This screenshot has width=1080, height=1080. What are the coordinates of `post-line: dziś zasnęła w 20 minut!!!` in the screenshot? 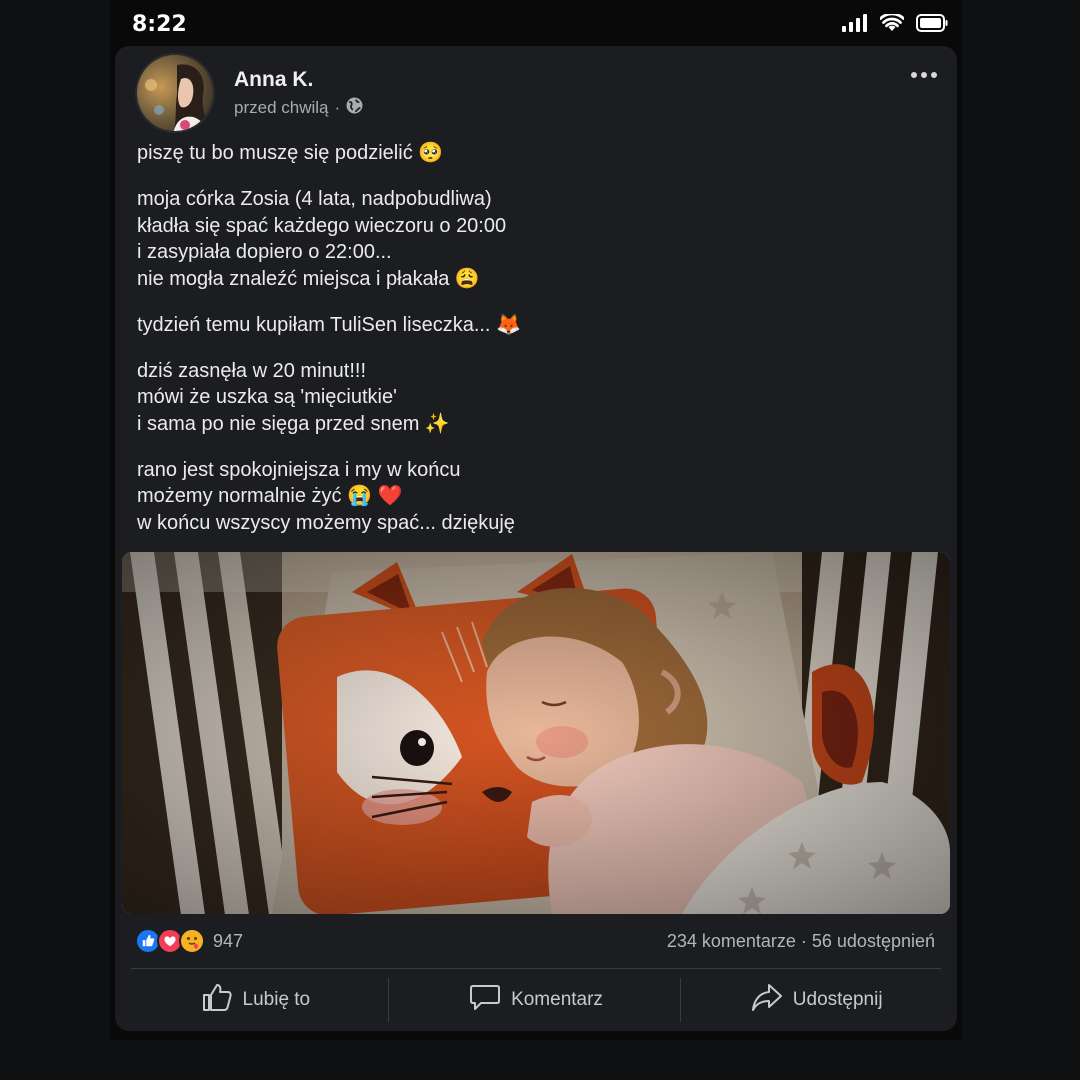 It's located at (251, 370).